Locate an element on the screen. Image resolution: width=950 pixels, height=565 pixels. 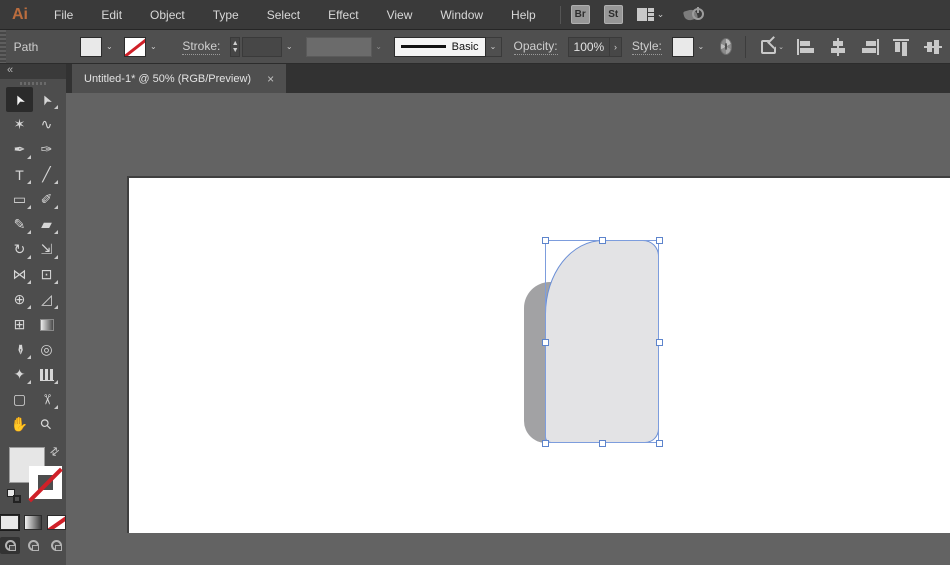
column-graph-tool is located at coordinates (46, 374).